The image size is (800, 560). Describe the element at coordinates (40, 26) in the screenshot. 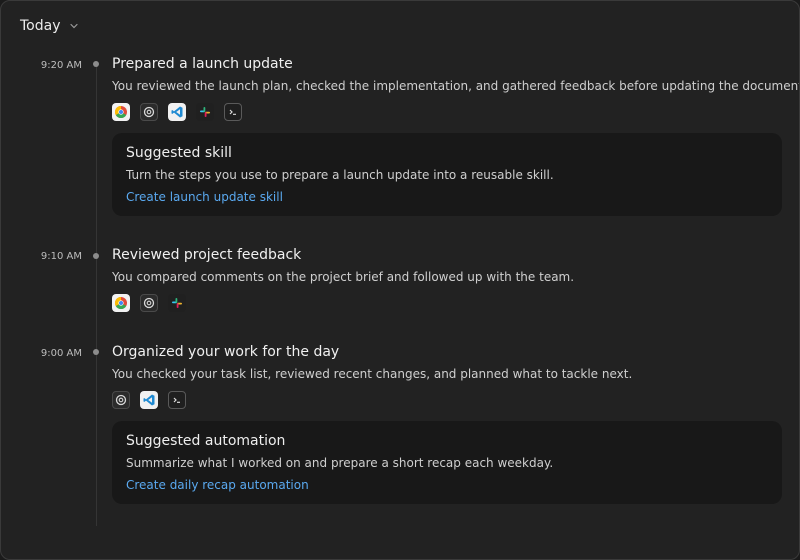

I see `day-label: Today` at that location.